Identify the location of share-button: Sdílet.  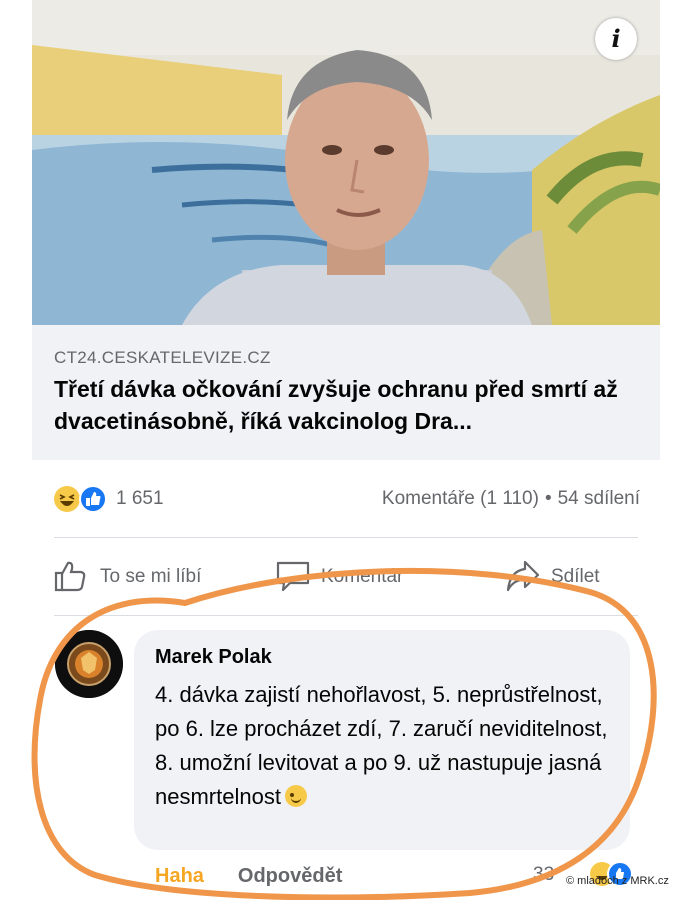
(575, 576).